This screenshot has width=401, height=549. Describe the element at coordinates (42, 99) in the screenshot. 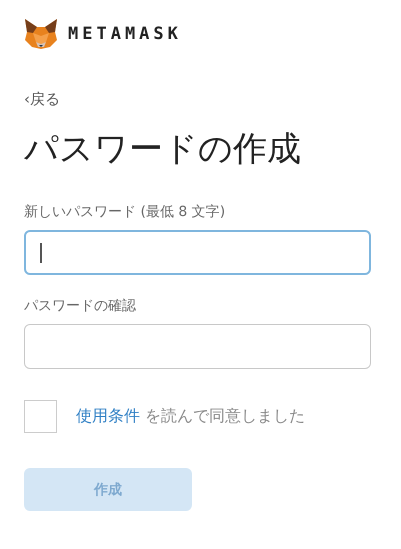

I see `back-link: ‹戻る` at that location.